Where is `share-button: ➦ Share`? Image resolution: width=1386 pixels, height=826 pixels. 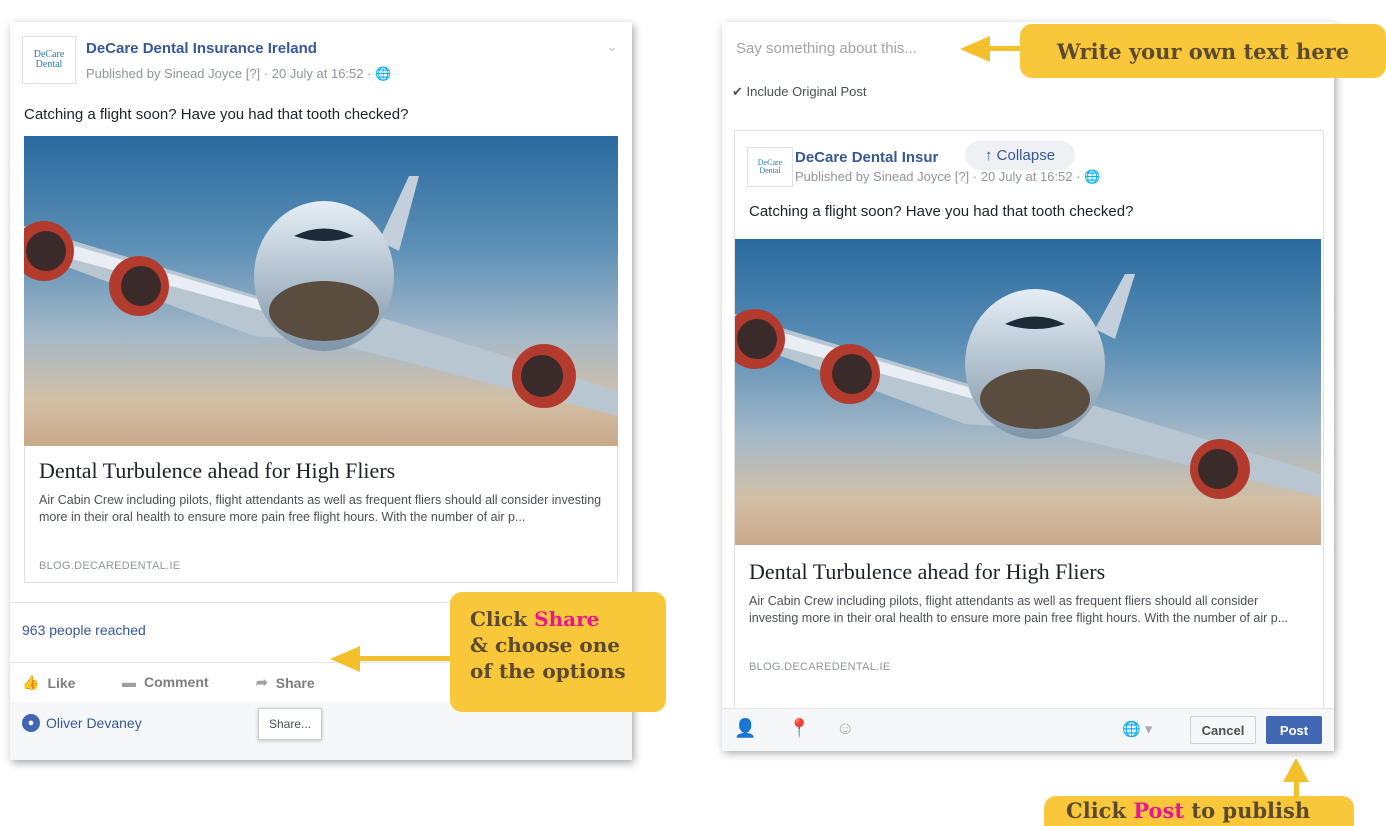
share-button: ➦ Share is located at coordinates (285, 682).